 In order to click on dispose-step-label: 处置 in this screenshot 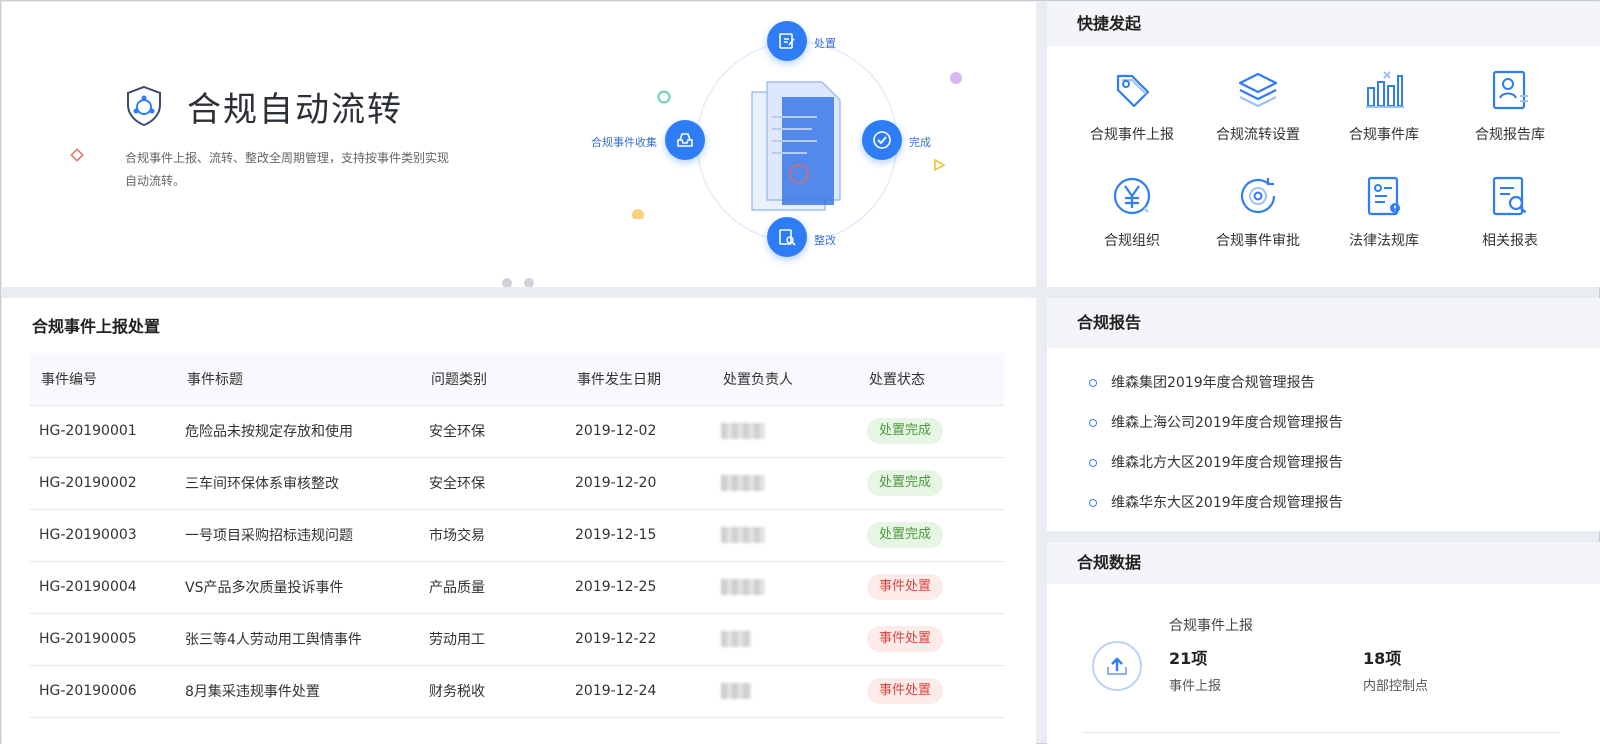, I will do `click(825, 43)`.